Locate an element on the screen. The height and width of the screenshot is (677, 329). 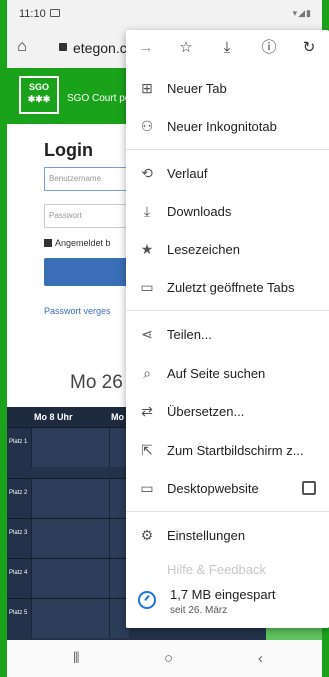
menu-item-desktop-site: ▭ Desktopwebsite is located at coordinates (227, 488).